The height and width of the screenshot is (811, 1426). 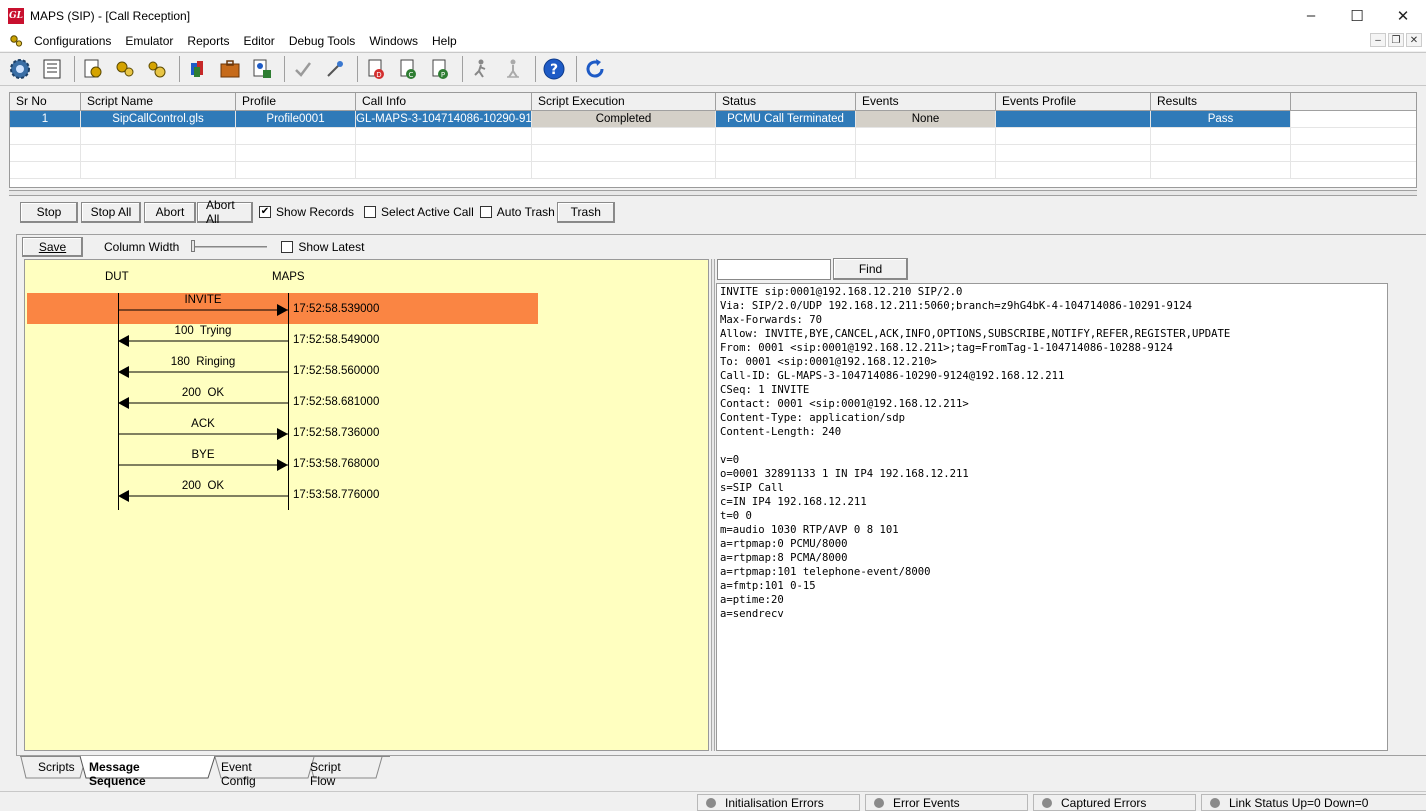 I want to click on page-p-icon: P, so click(x=440, y=69).